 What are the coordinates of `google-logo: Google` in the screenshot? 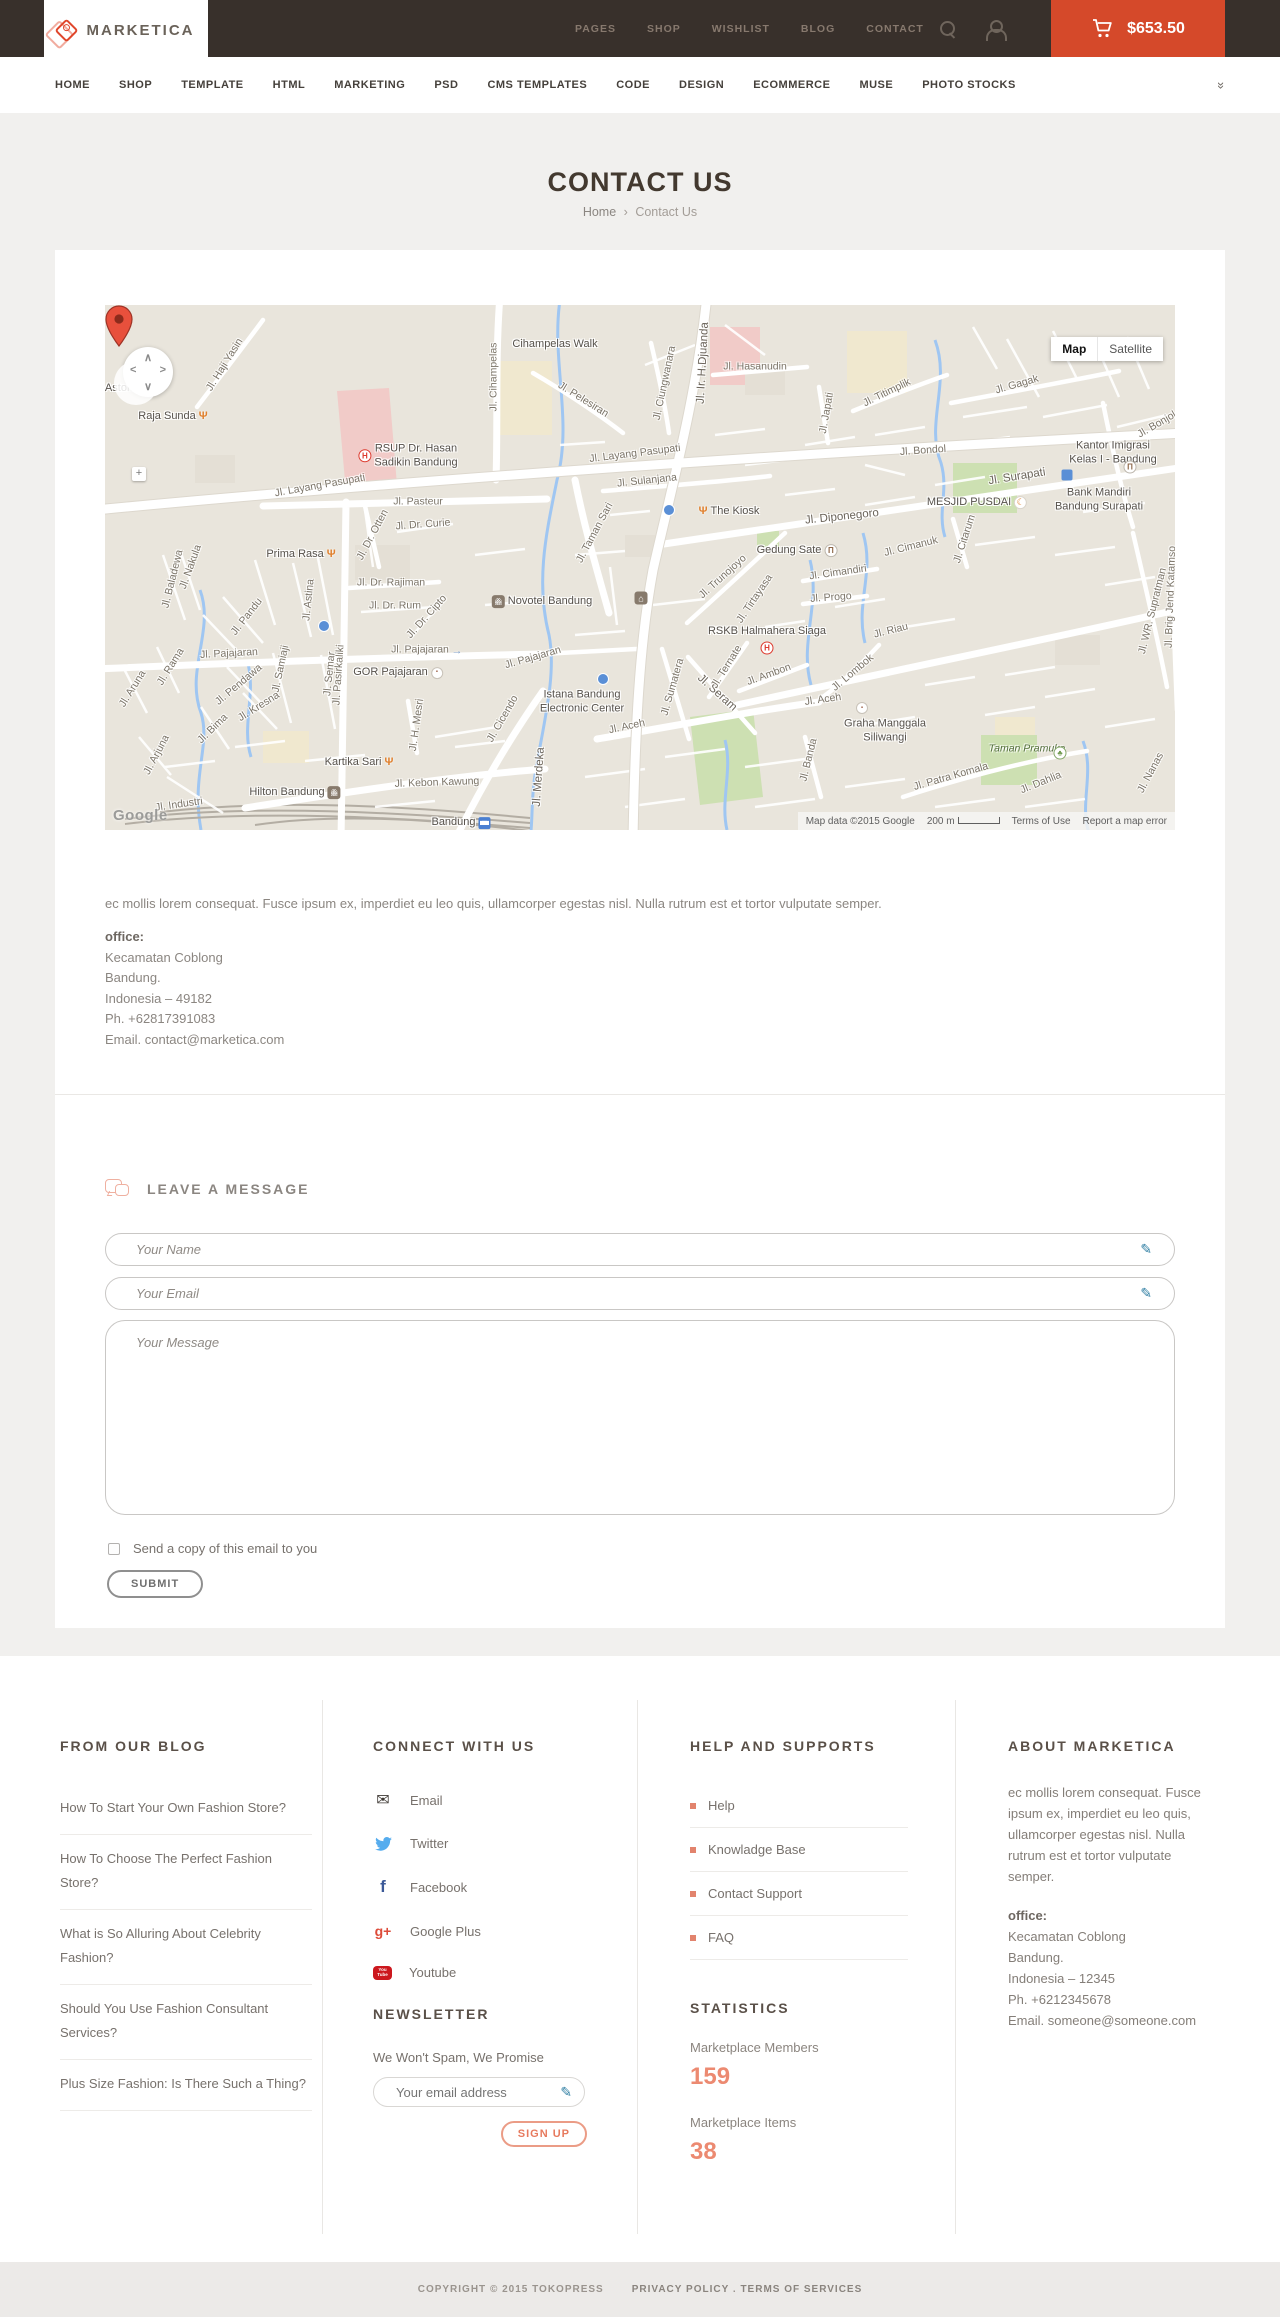 It's located at (140, 815).